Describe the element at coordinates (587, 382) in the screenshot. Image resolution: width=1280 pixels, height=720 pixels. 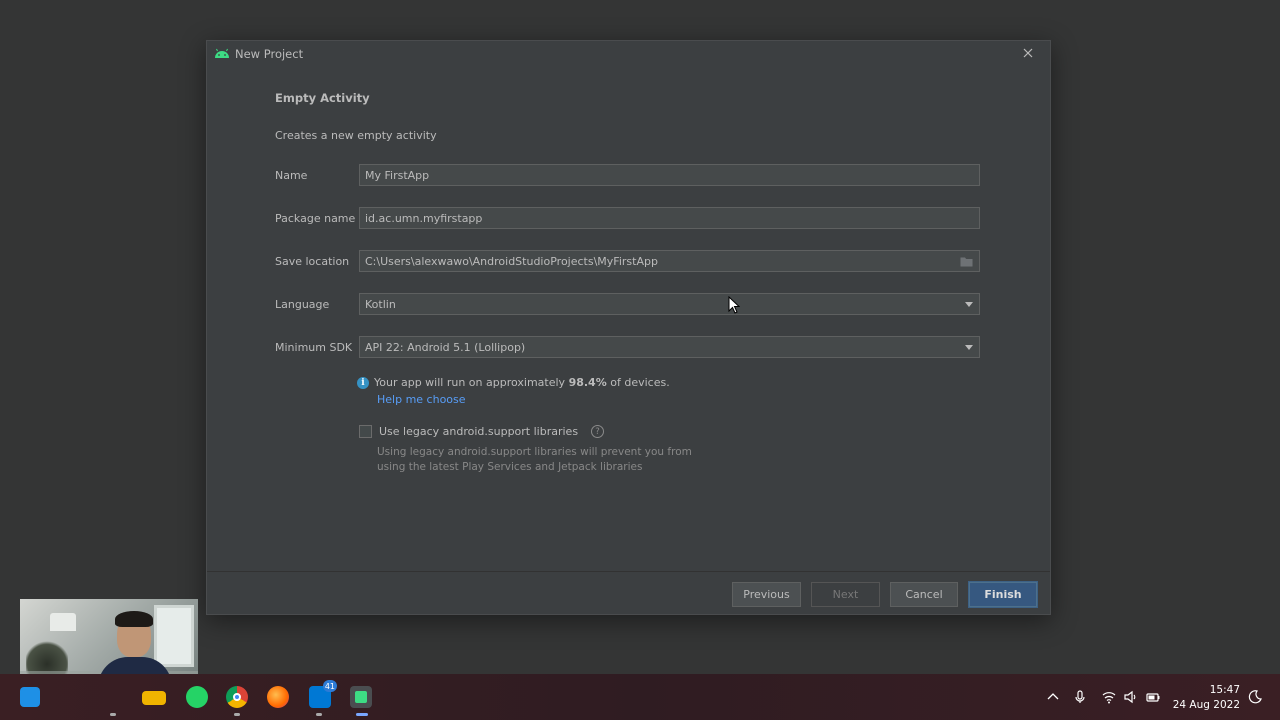
I see `coverage-percent: 98.4%` at that location.